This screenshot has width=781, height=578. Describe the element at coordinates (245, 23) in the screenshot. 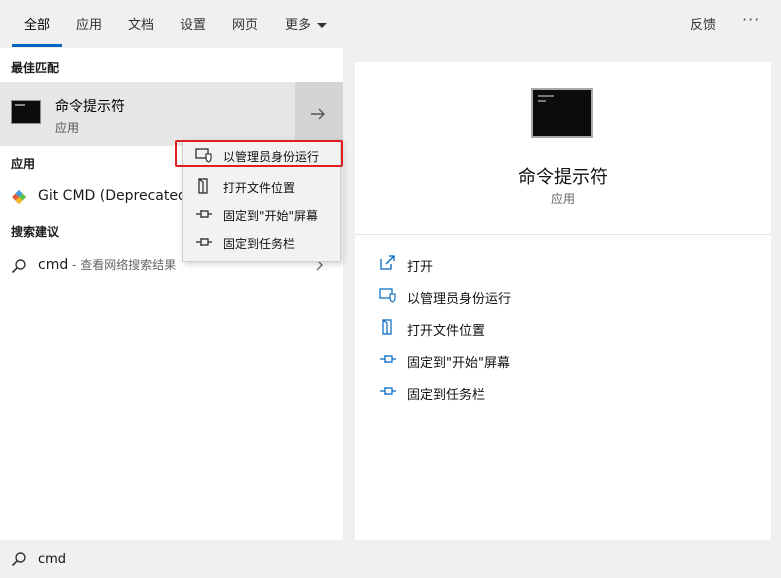

I see `tab-web: 网页` at that location.